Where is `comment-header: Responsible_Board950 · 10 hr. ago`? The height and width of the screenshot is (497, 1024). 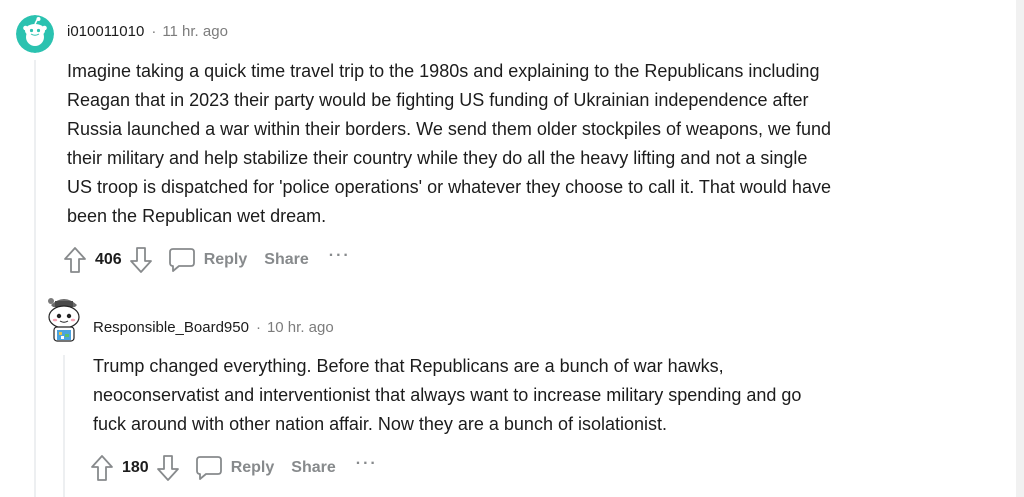 comment-header: Responsible_Board950 · 10 hr. ago is located at coordinates (213, 327).